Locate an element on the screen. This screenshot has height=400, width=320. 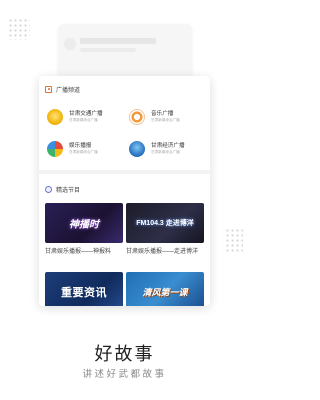
featured-section-header: 精选节目 is located at coordinates (62, 189).